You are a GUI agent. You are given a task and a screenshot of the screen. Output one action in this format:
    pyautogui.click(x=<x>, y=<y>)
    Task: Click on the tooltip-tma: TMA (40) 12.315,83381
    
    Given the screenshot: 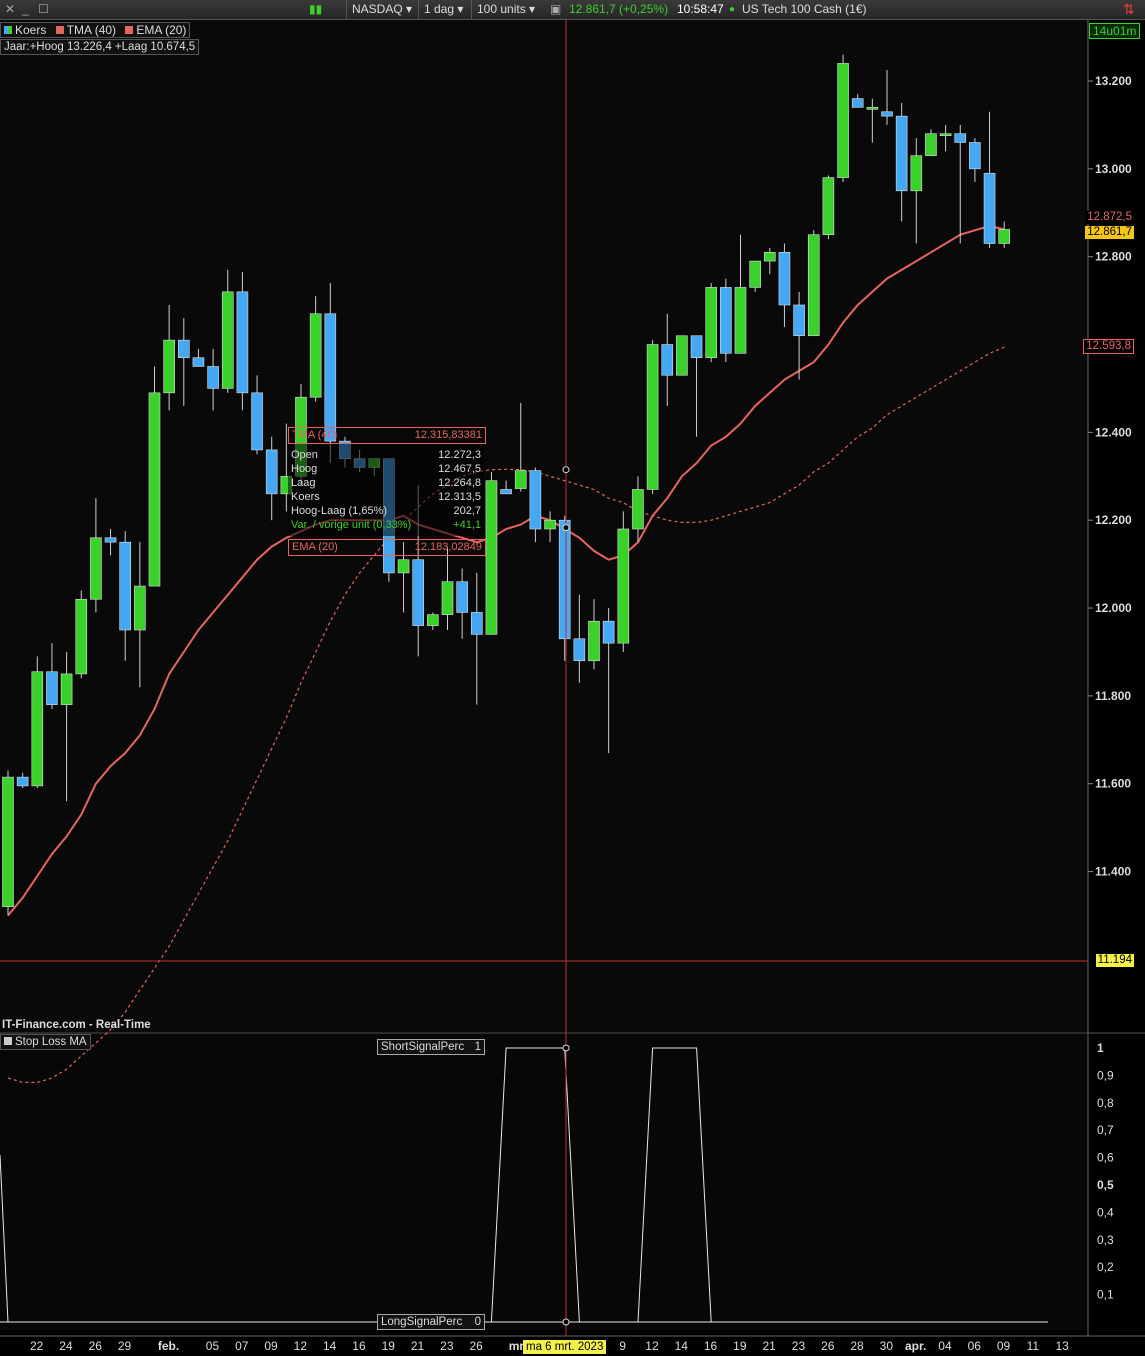 What is the action you would take?
    pyautogui.click(x=387, y=435)
    